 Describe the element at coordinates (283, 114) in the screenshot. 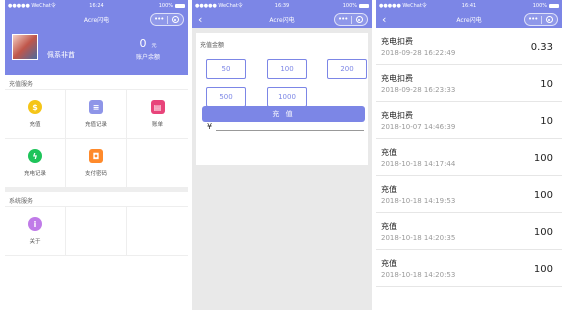

I see `recharge-button: 充 值` at that location.